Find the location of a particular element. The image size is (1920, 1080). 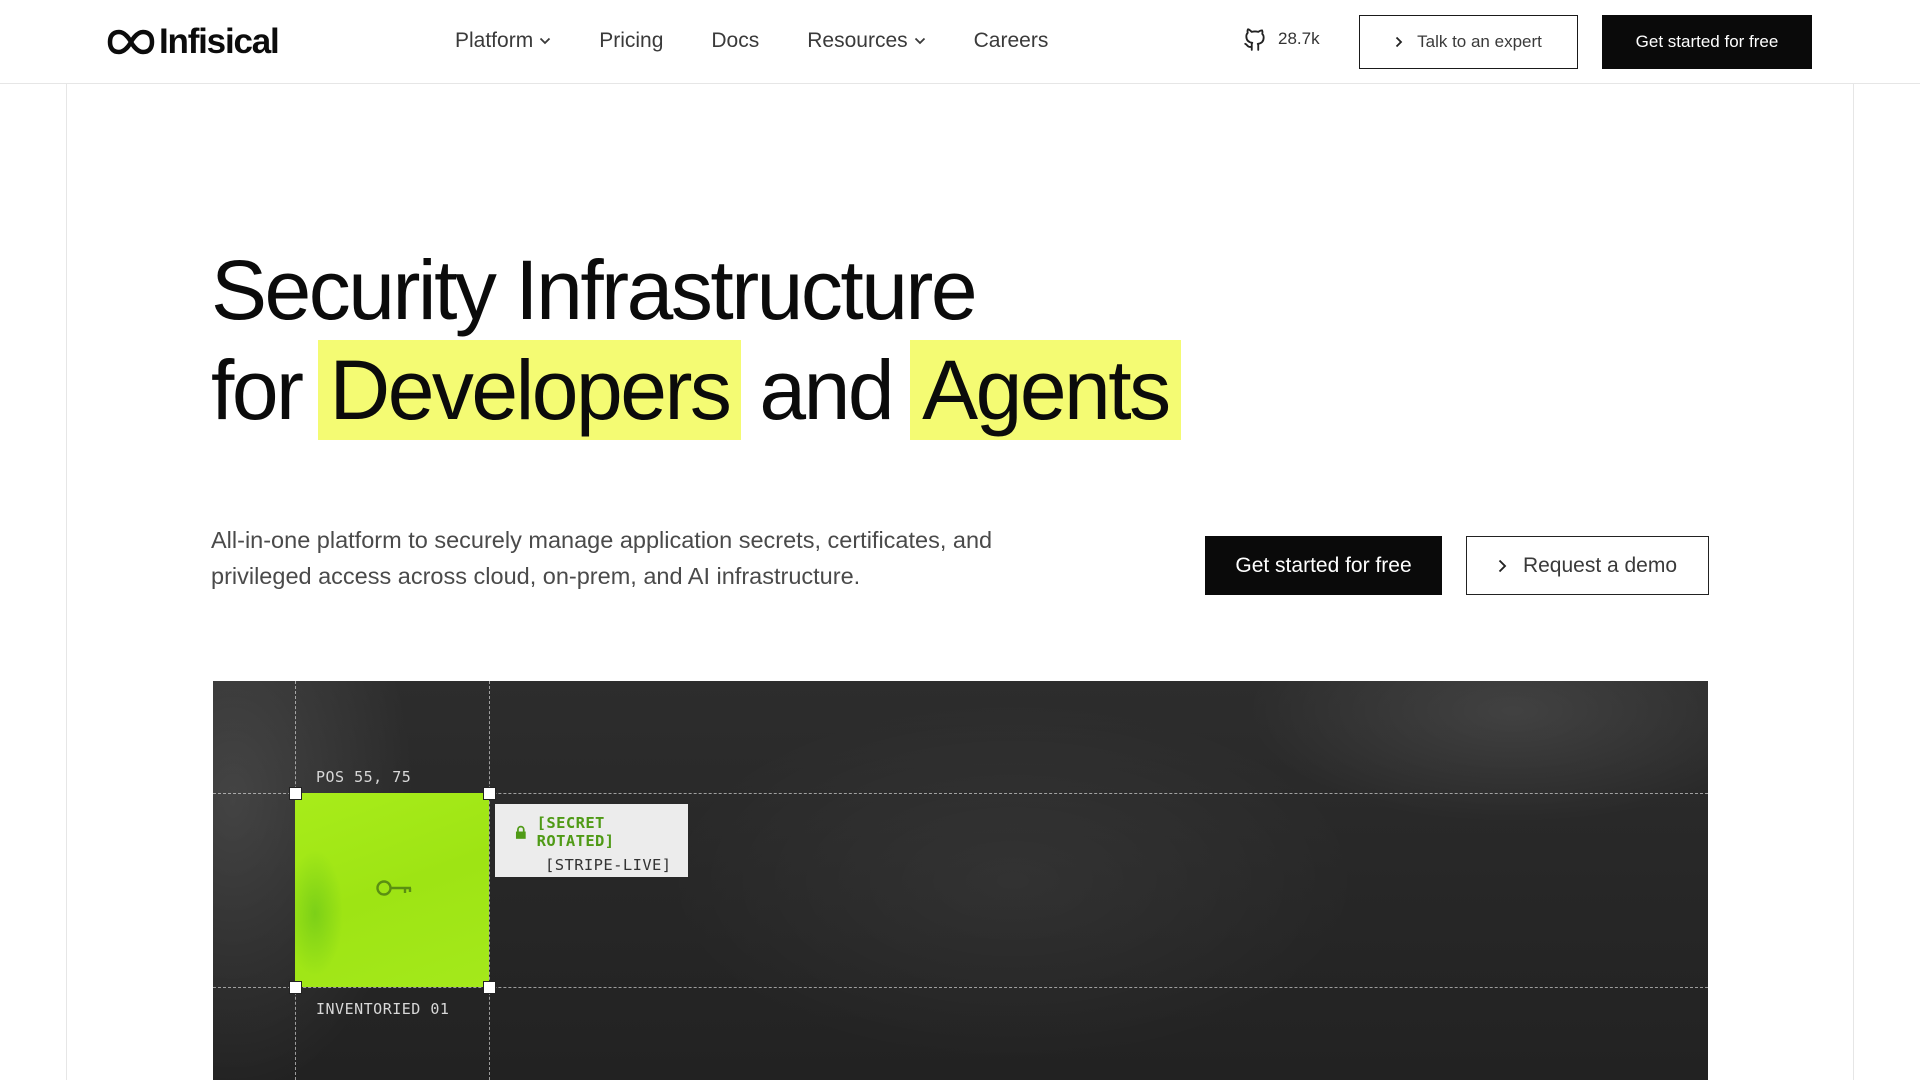

secret-status-row: [SECRET ROTATED] is located at coordinates (601, 832).